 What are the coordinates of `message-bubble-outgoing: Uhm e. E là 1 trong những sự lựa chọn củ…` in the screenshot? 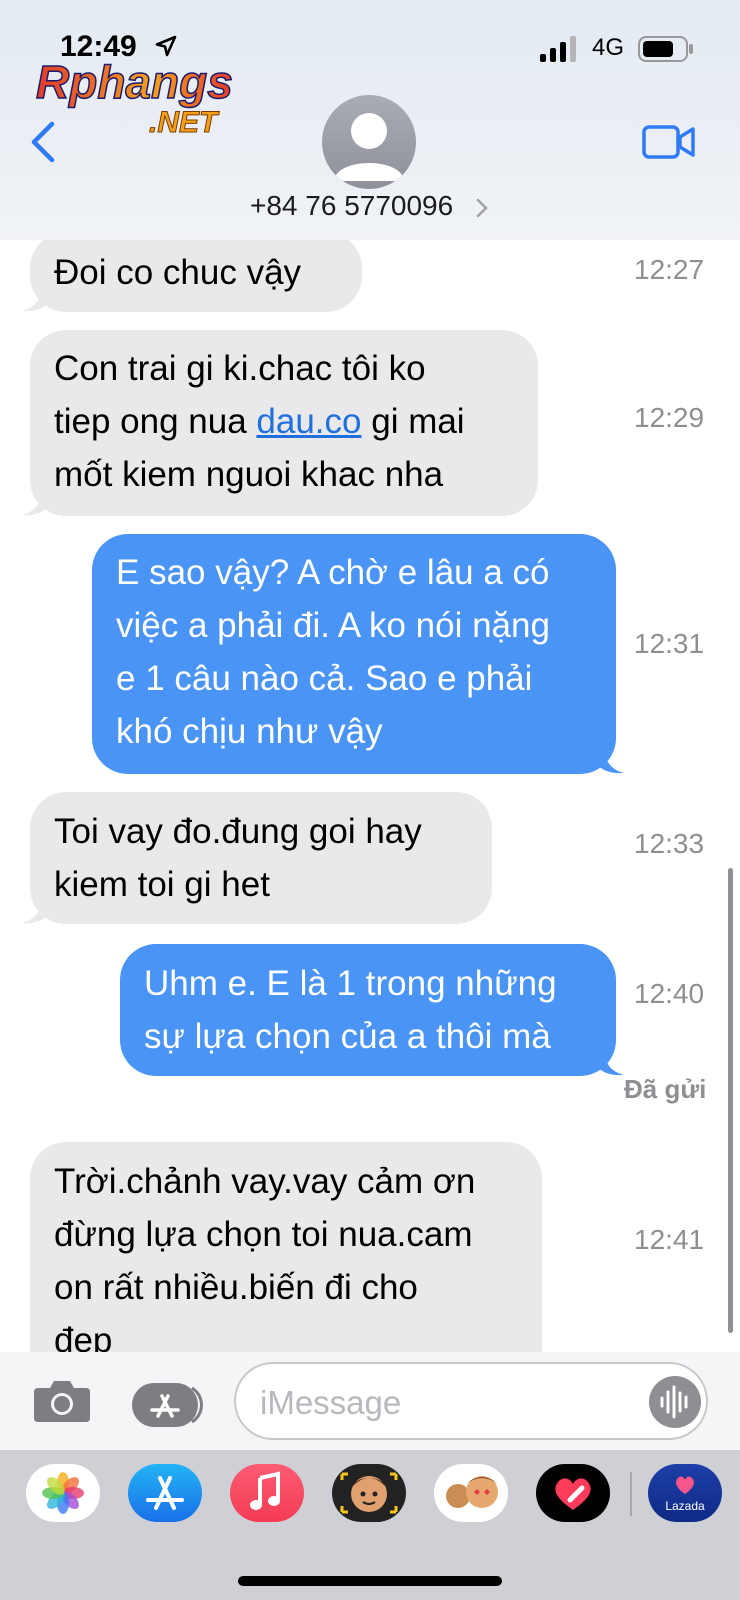 It's located at (368, 1010).